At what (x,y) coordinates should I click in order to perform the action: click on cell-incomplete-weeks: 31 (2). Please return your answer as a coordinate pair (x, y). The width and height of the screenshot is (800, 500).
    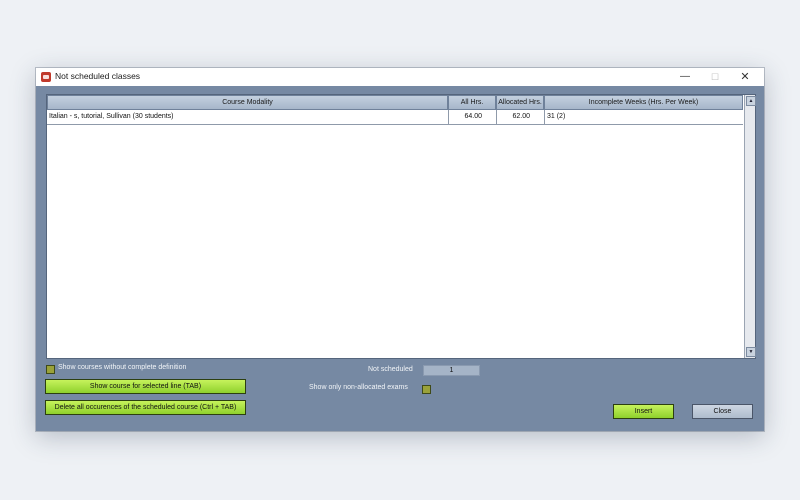
    Looking at the image, I should click on (643, 117).